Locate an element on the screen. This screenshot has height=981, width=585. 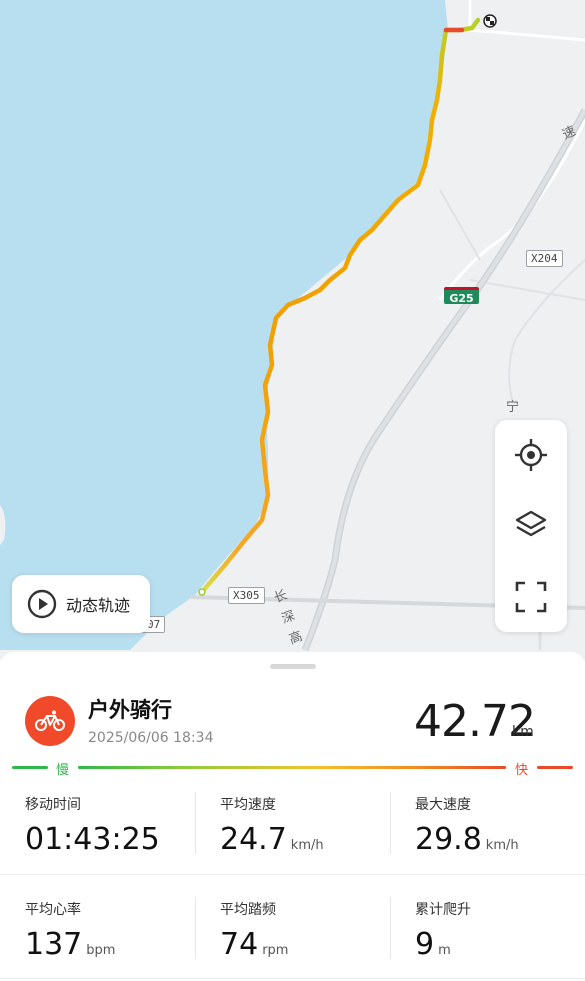
stat-avg-heart-rate: 平均心率 137 bpm is located at coordinates (110, 930).